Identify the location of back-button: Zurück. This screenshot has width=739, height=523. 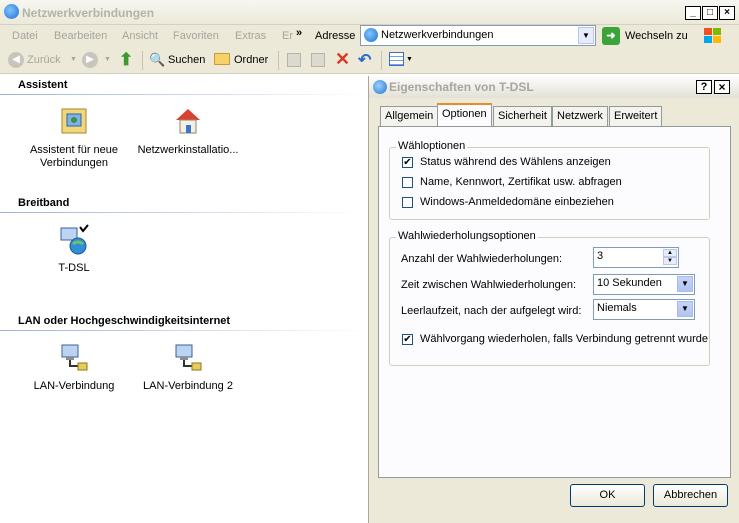
(44, 60).